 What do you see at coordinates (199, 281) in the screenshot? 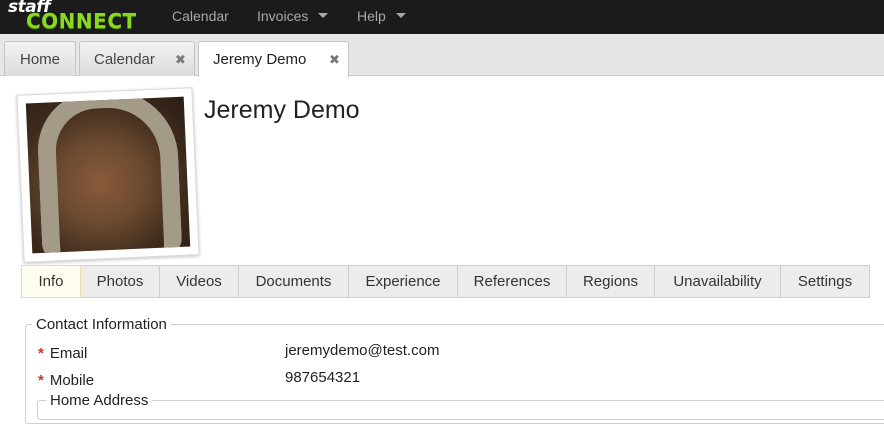
I see `section-tab-videos: Videos` at bounding box center [199, 281].